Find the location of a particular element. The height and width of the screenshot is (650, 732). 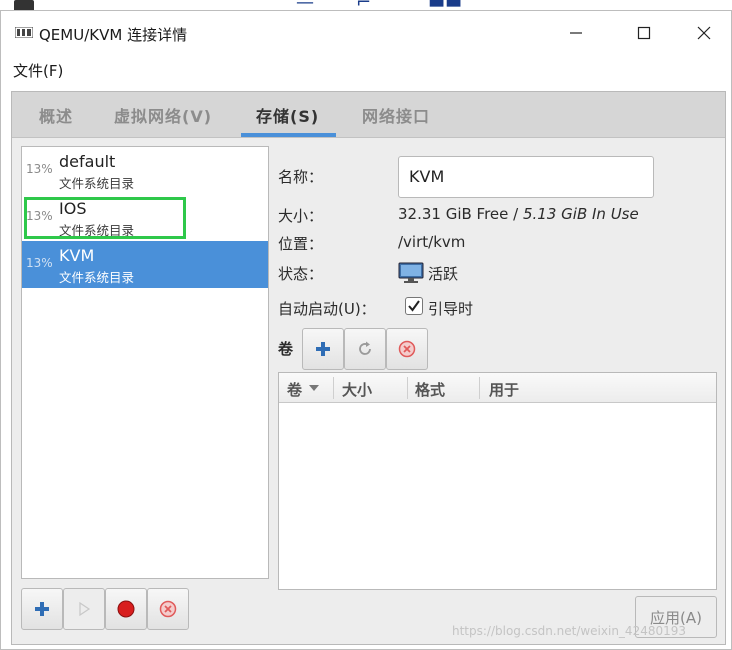

start-pool-button is located at coordinates (84, 609).